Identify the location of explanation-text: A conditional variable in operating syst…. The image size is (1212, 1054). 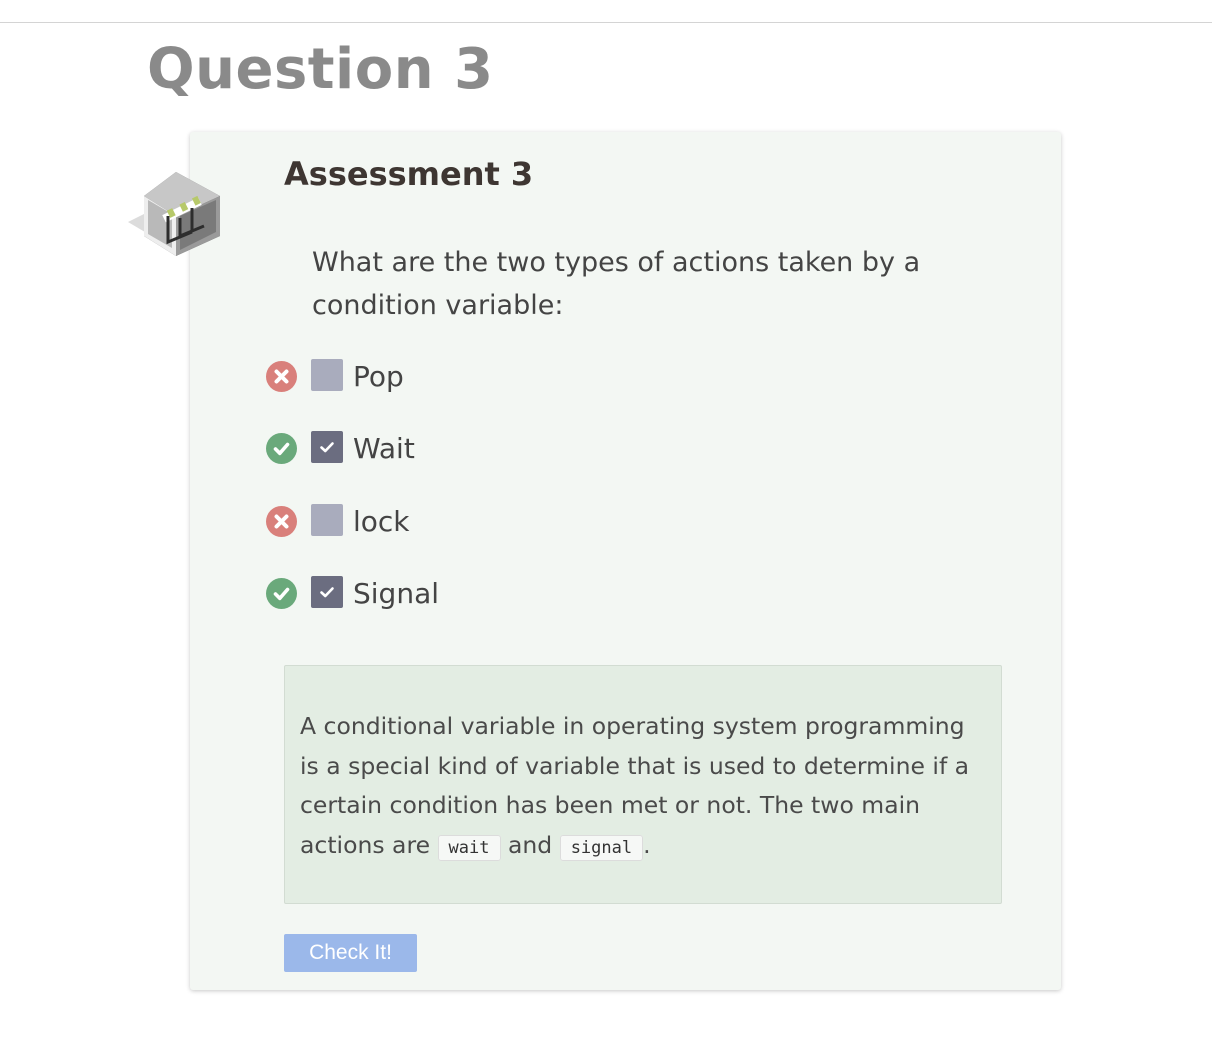
(645, 787).